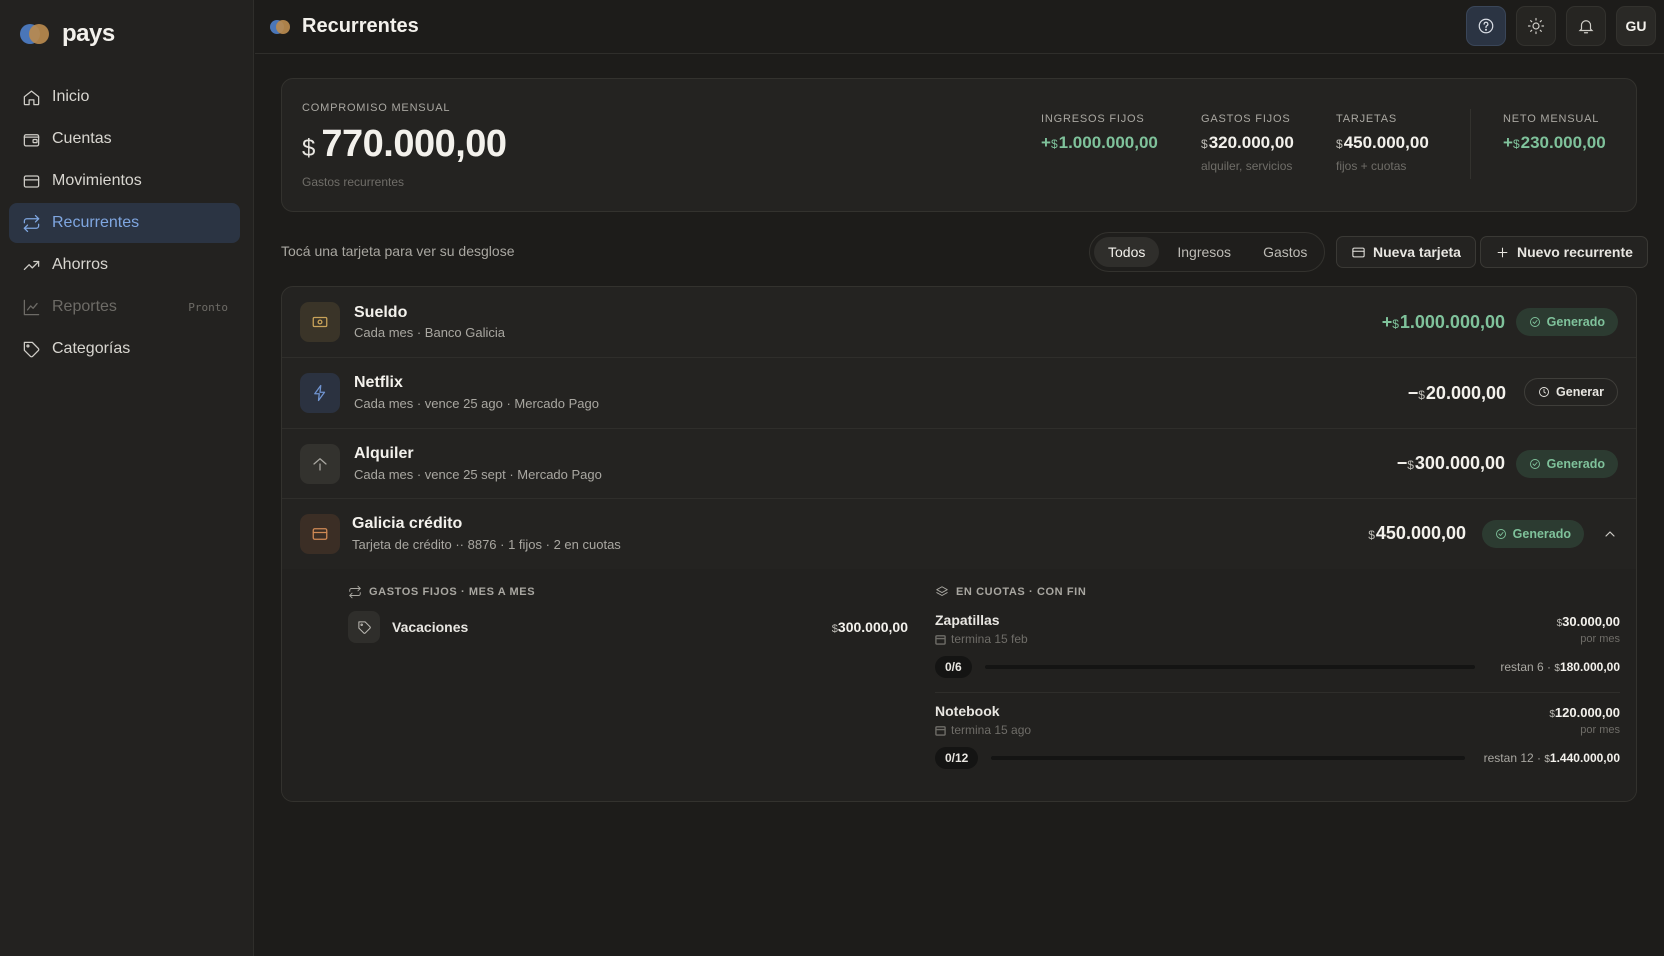 This screenshot has width=1664, height=956. Describe the element at coordinates (91, 348) in the screenshot. I see `sidebar-item-label: Categorías` at that location.